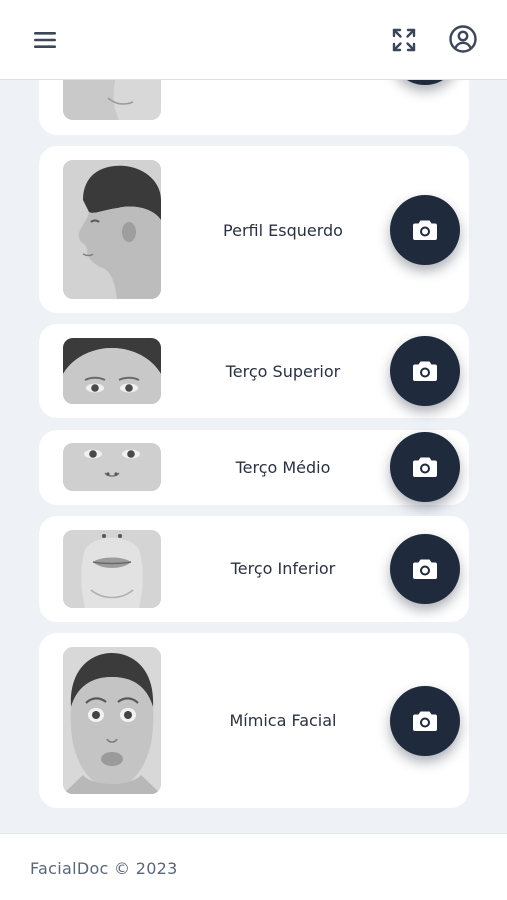 The height and width of the screenshot is (900, 507). I want to click on user-circle-icon, so click(463, 39).